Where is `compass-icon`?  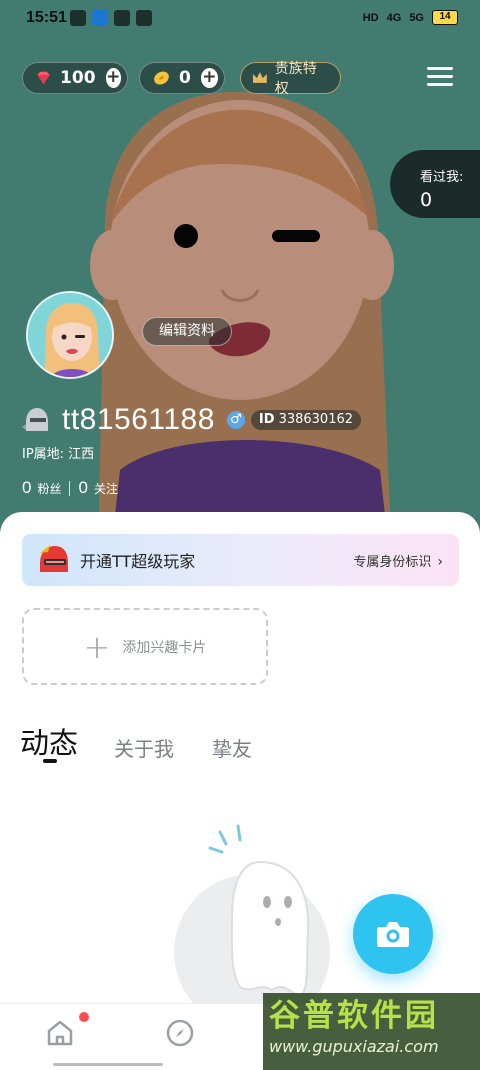 compass-icon is located at coordinates (180, 1033).